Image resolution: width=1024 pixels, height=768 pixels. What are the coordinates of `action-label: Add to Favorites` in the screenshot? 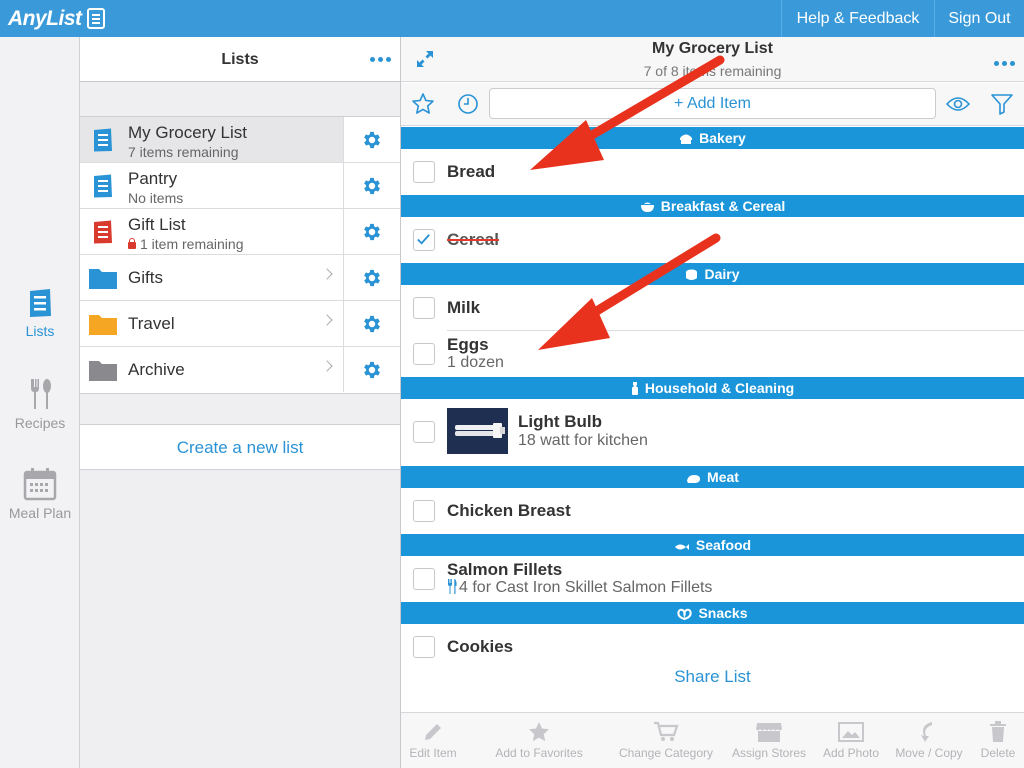 It's located at (539, 753).